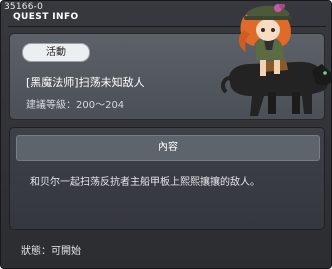  I want to click on content-section-header: 內容, so click(168, 148).